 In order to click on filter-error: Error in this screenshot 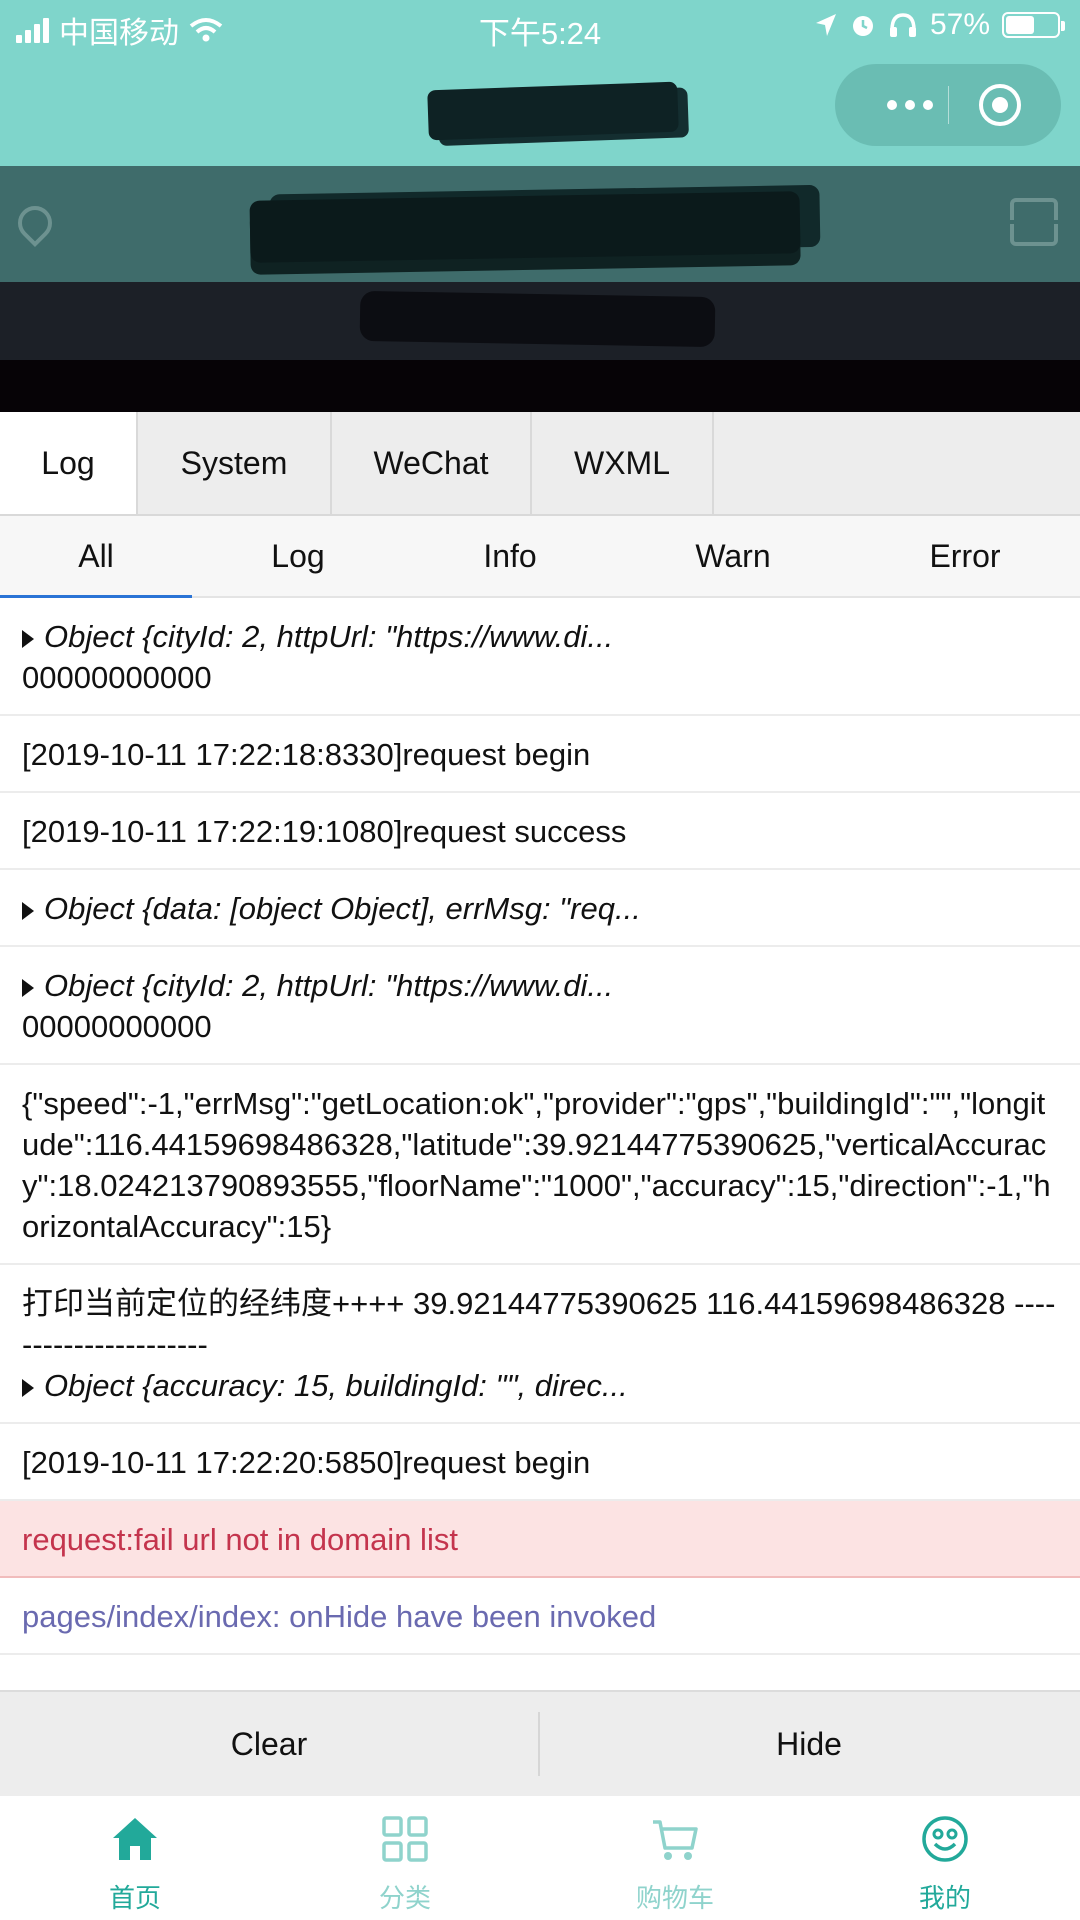, I will do `click(965, 556)`.